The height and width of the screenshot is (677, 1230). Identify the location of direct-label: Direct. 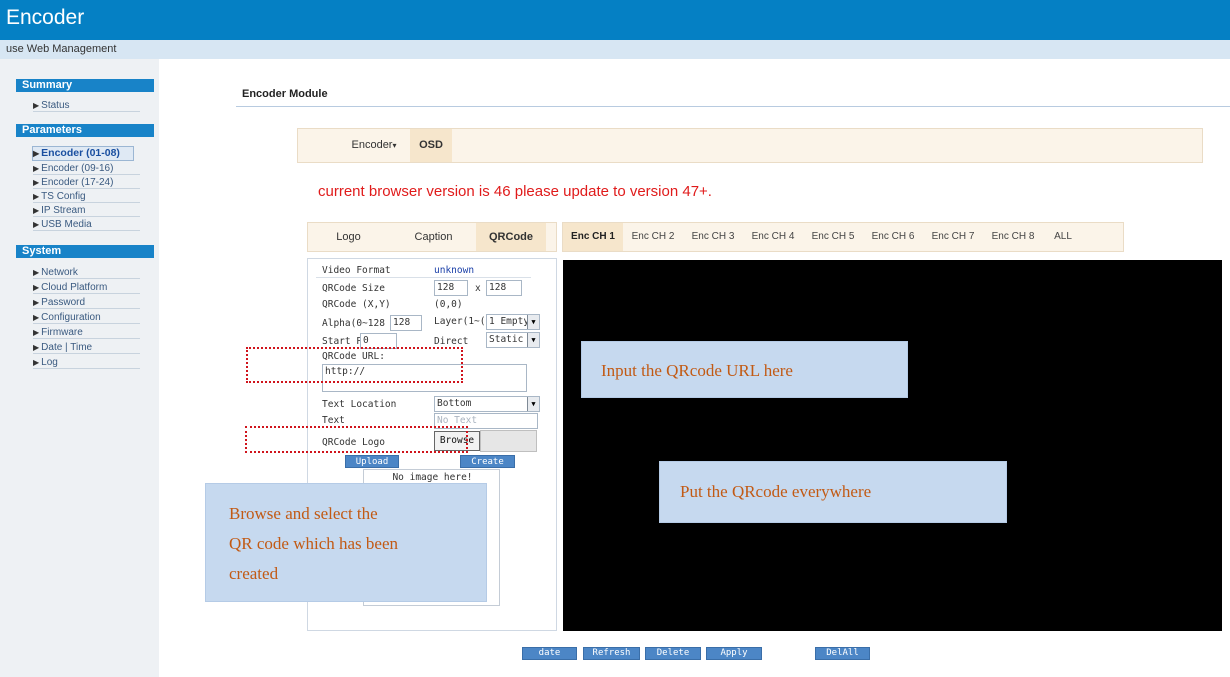
(451, 341).